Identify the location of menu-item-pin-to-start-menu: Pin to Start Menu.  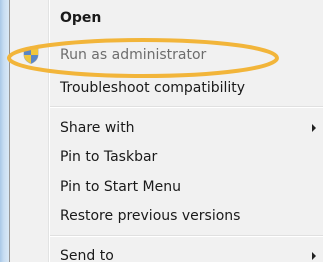
(166, 187).